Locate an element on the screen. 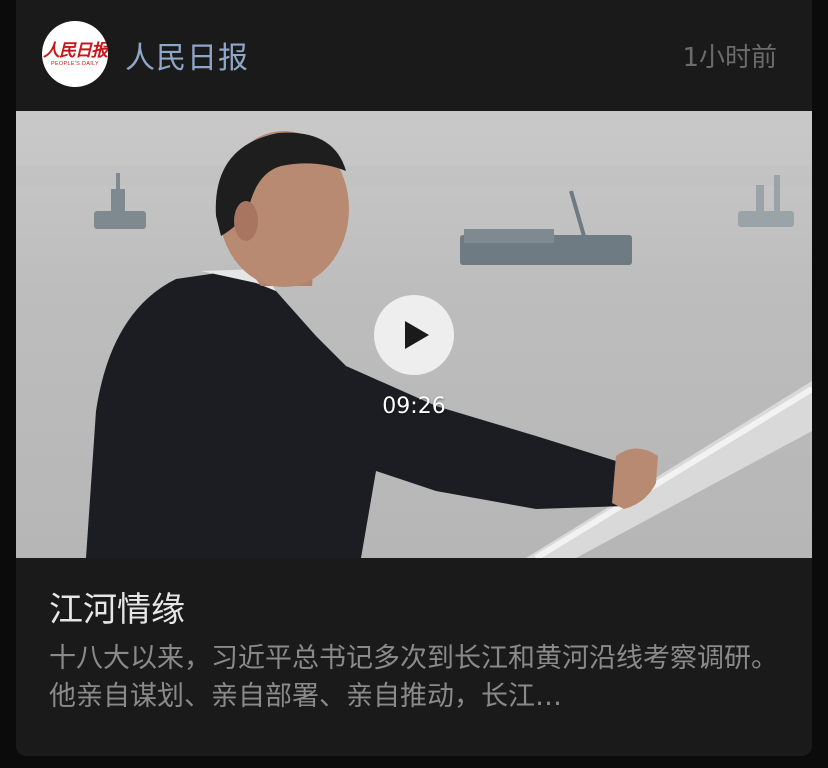 This screenshot has width=828, height=768. play-icon is located at coordinates (417, 335).